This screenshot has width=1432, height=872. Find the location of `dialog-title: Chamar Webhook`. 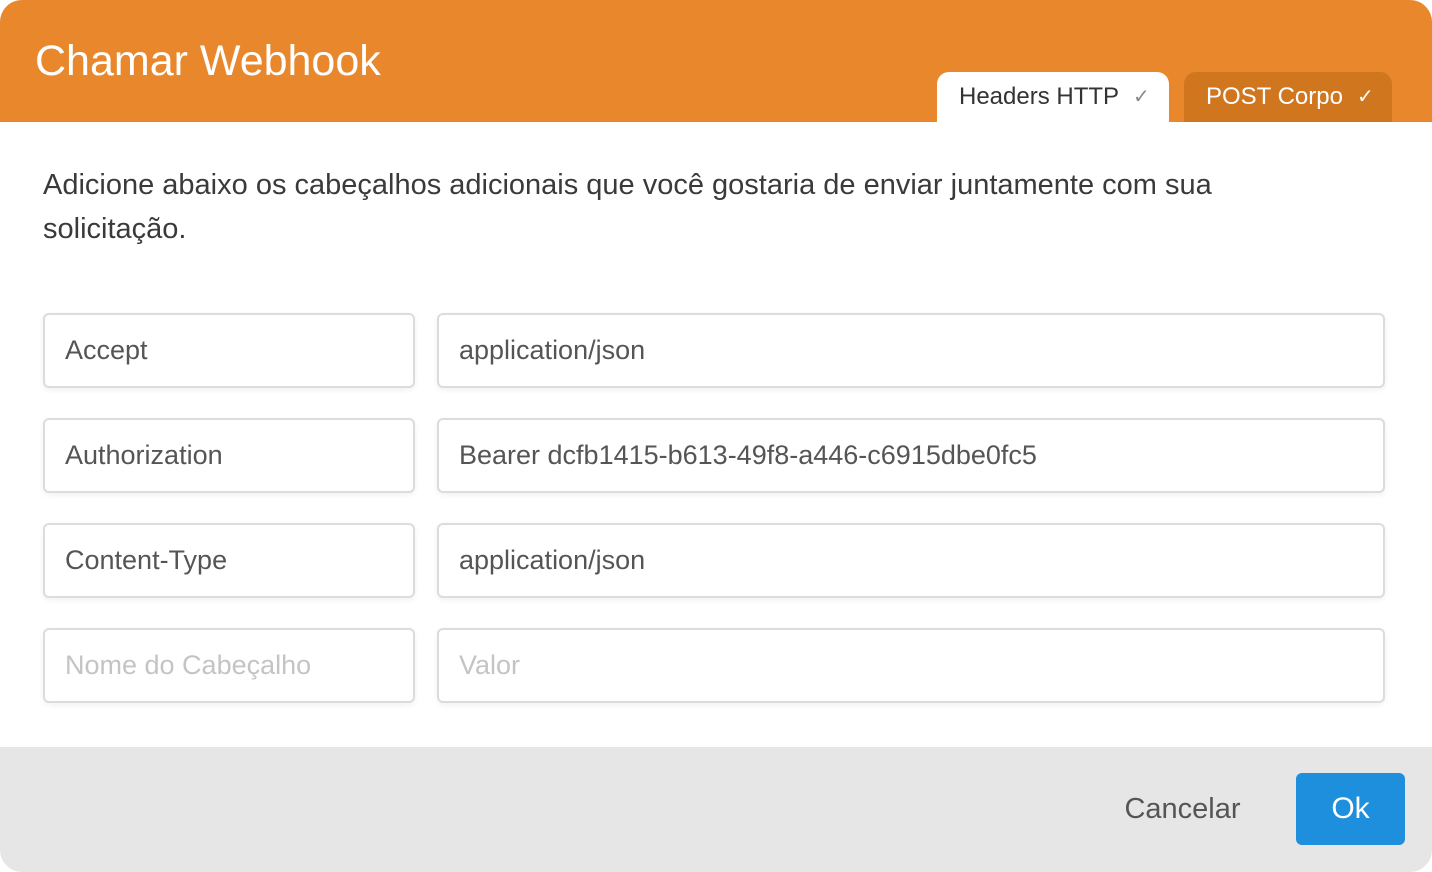

dialog-title: Chamar Webhook is located at coordinates (208, 61).